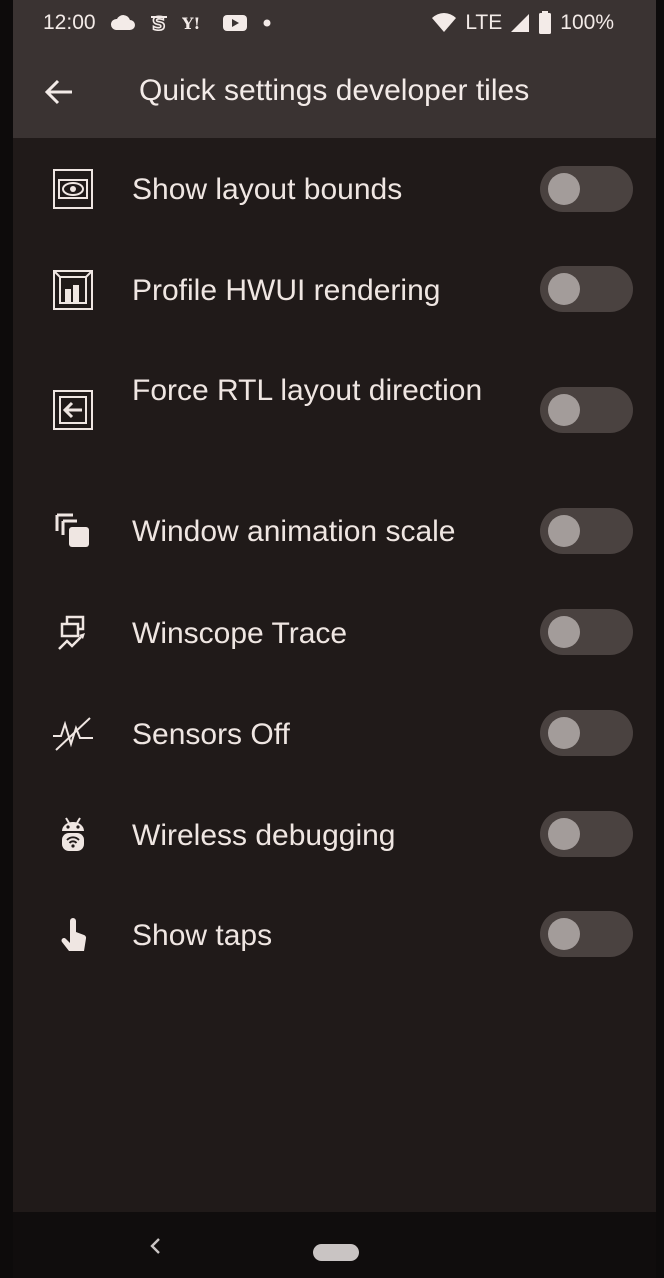 Image resolution: width=664 pixels, height=1278 pixels. I want to click on device-bezel-right, so click(660, 639).